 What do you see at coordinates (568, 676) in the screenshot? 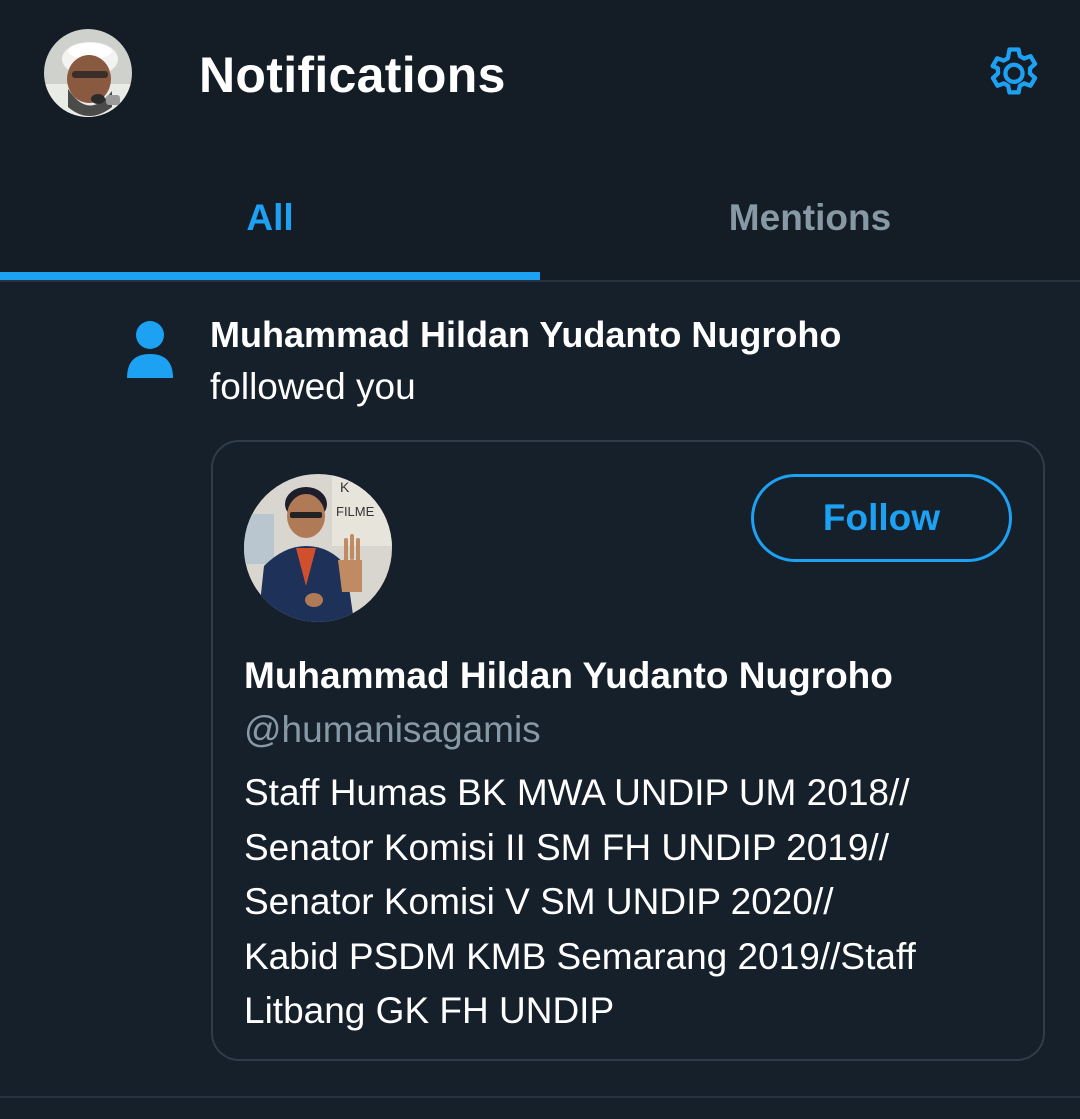
I see `user-card-name: Muhammad Hildan Yudanto Nugroho` at bounding box center [568, 676].